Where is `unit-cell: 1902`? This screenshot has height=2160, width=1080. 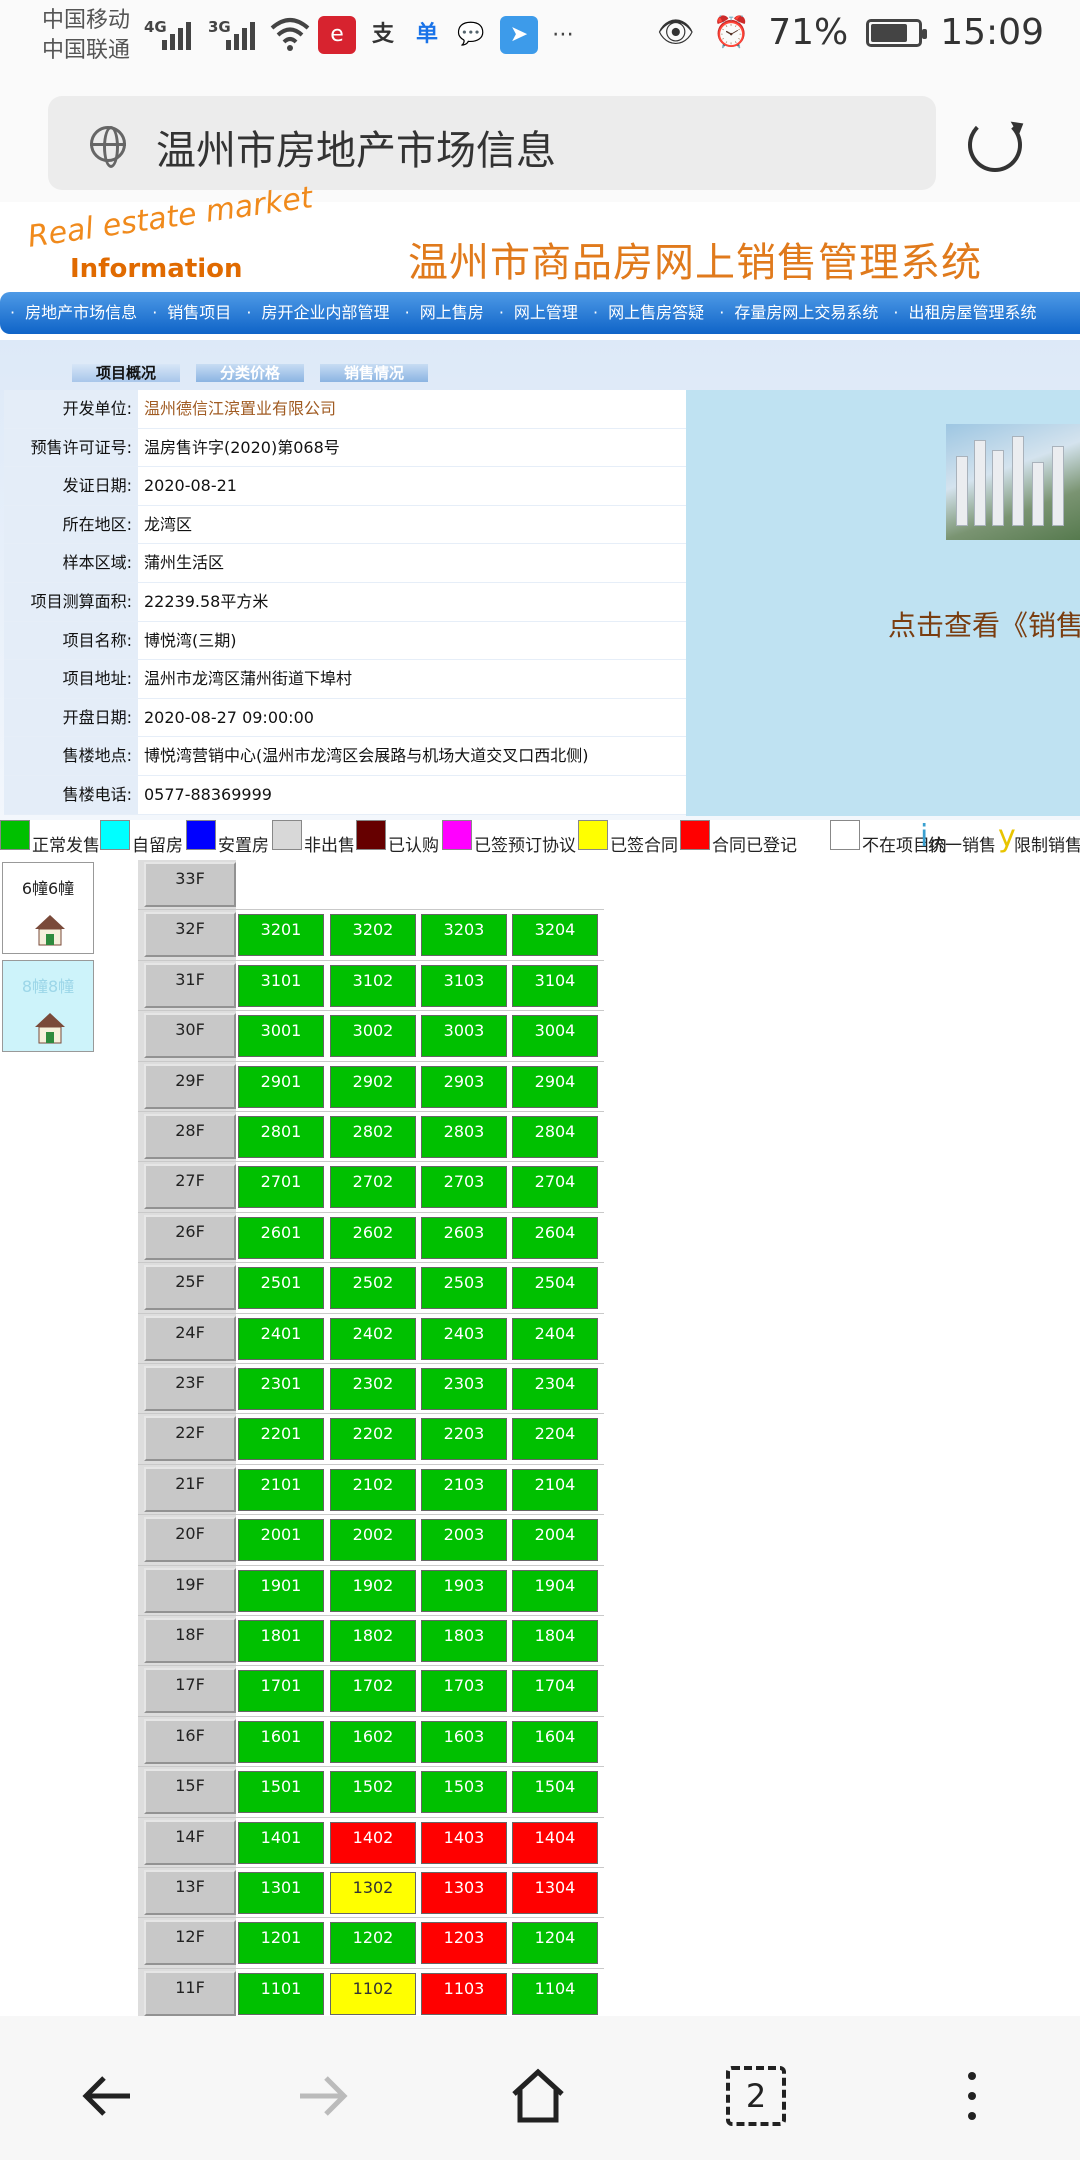 unit-cell: 1902 is located at coordinates (373, 1590).